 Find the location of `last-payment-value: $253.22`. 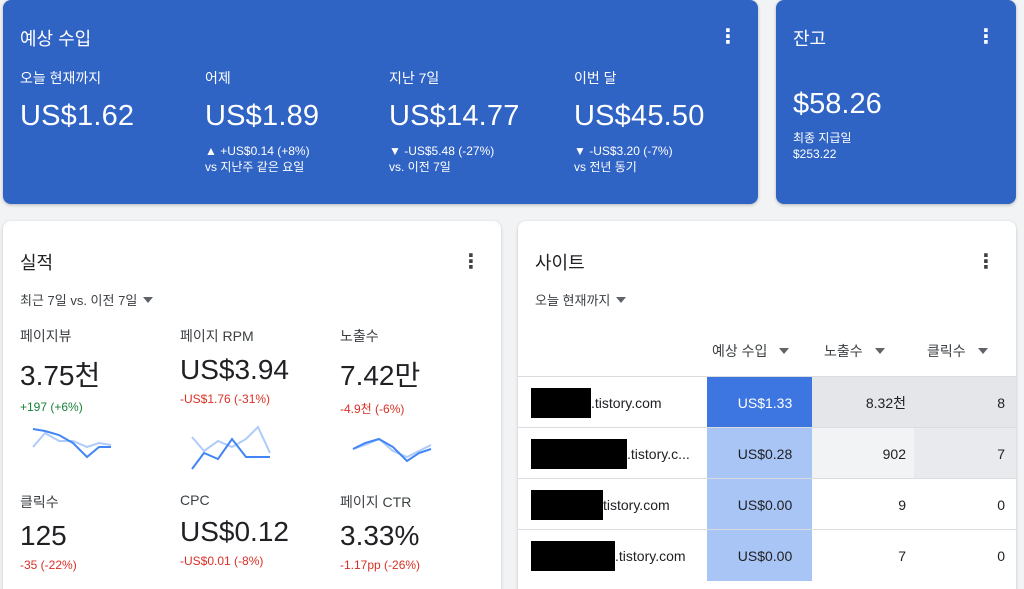

last-payment-value: $253.22 is located at coordinates (815, 154).